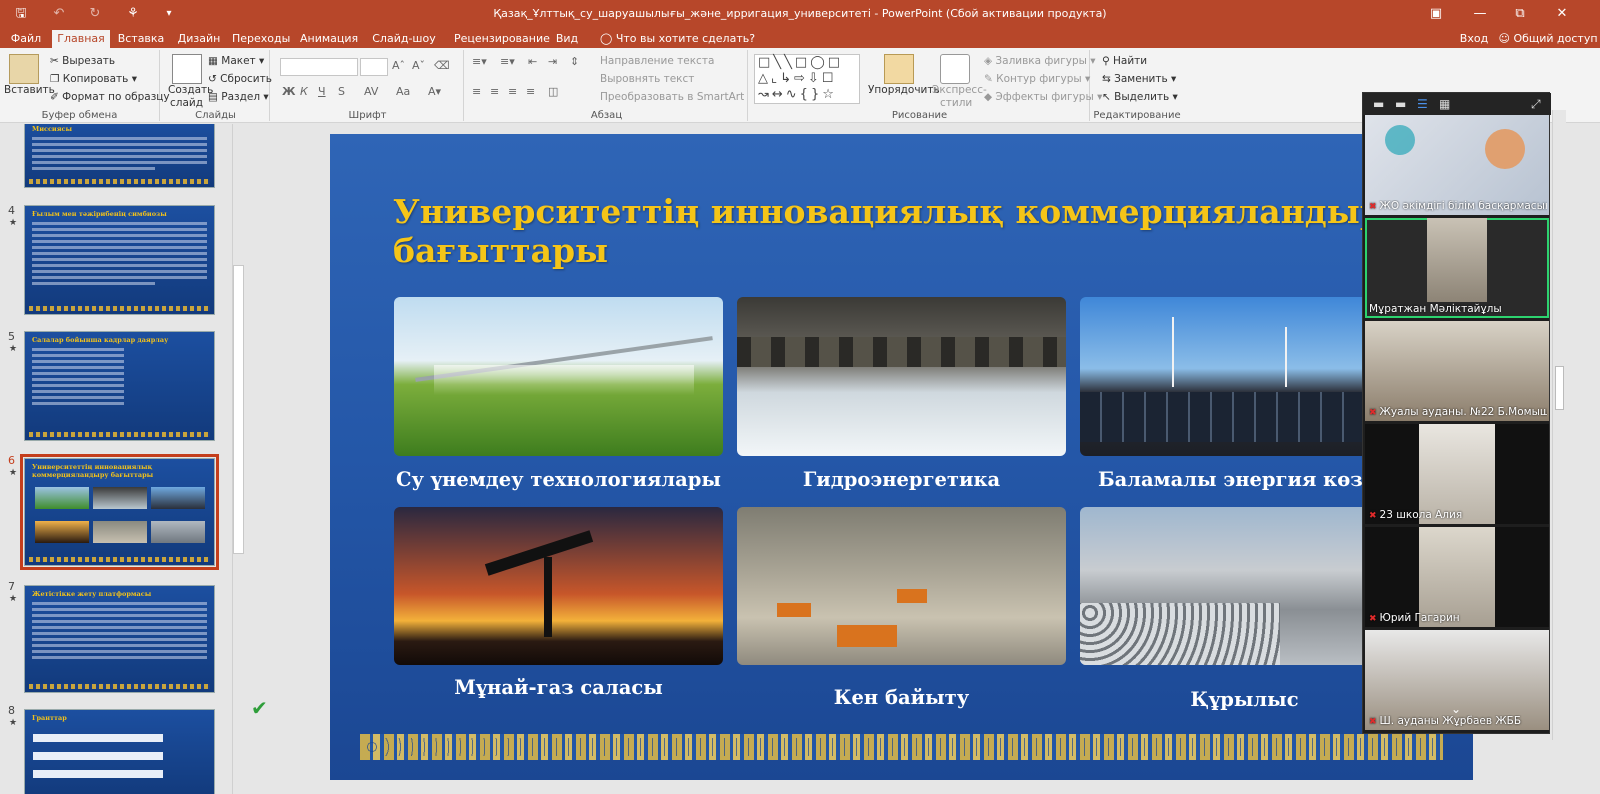 The height and width of the screenshot is (794, 1600). I want to click on tab-insert: Вставка, so click(141, 39).